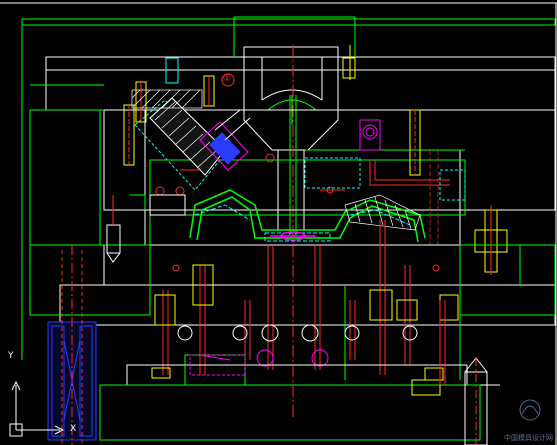 This screenshot has height=445, width=557. Describe the element at coordinates (11, 356) in the screenshot. I see `ucs-y-label: Y` at that location.